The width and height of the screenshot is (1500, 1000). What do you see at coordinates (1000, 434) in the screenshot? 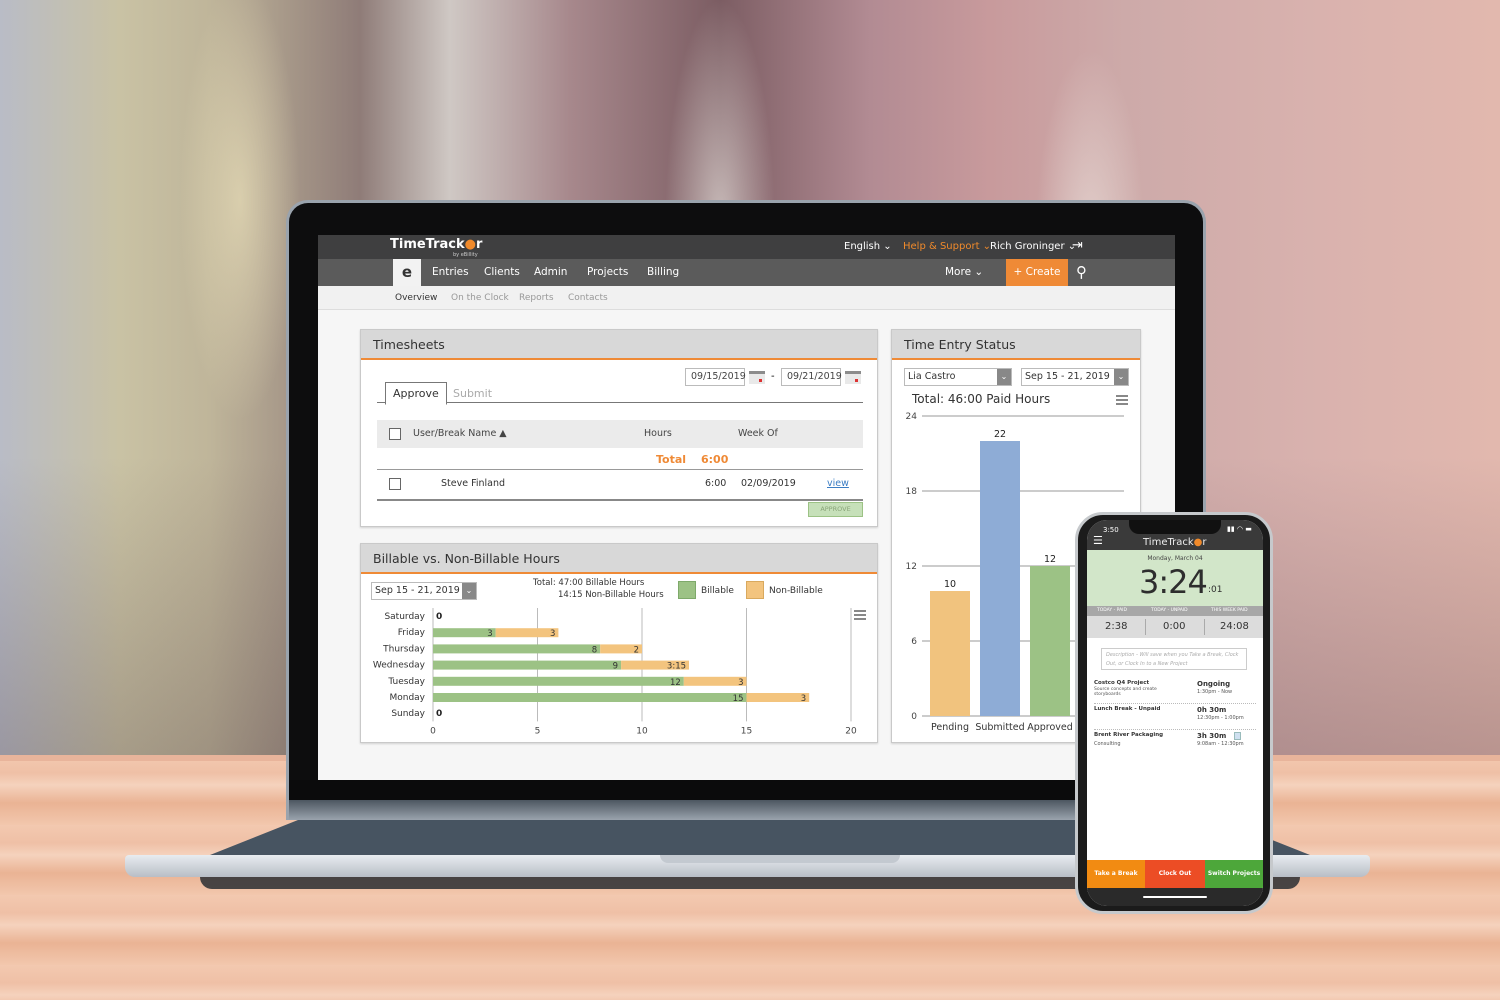
I see `data-label: 22` at bounding box center [1000, 434].